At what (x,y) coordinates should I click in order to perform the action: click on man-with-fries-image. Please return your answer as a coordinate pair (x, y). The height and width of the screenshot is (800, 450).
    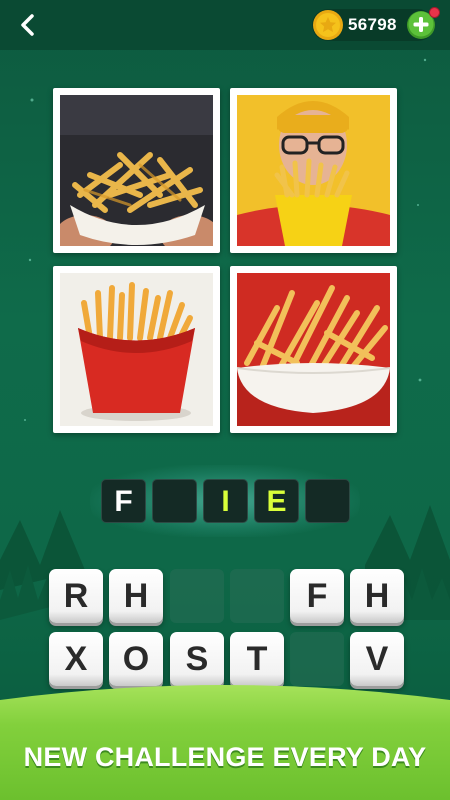
    Looking at the image, I should click on (313, 170).